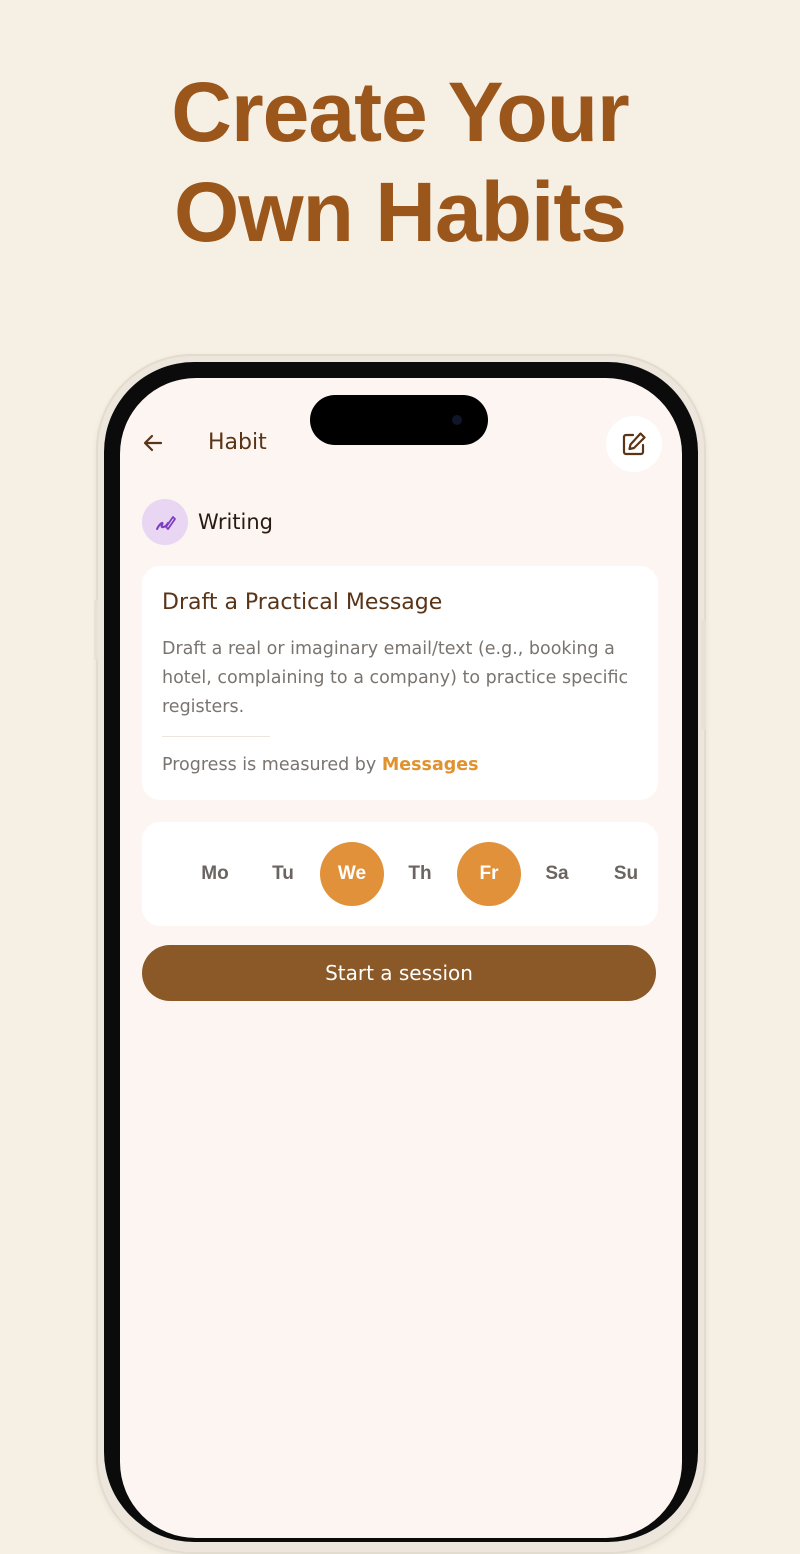  I want to click on front-camera, so click(457, 420).